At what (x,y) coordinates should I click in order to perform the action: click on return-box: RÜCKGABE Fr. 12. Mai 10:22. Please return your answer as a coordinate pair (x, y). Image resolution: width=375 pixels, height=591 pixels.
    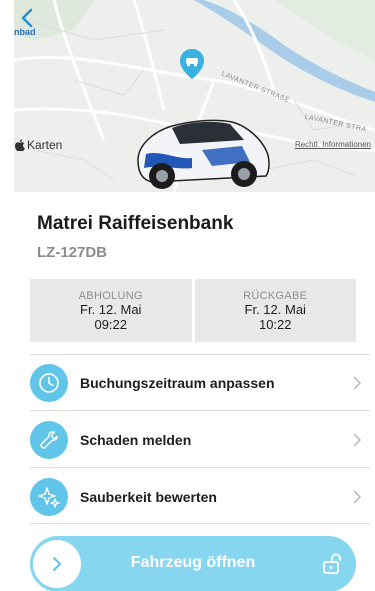
    Looking at the image, I should click on (275, 310).